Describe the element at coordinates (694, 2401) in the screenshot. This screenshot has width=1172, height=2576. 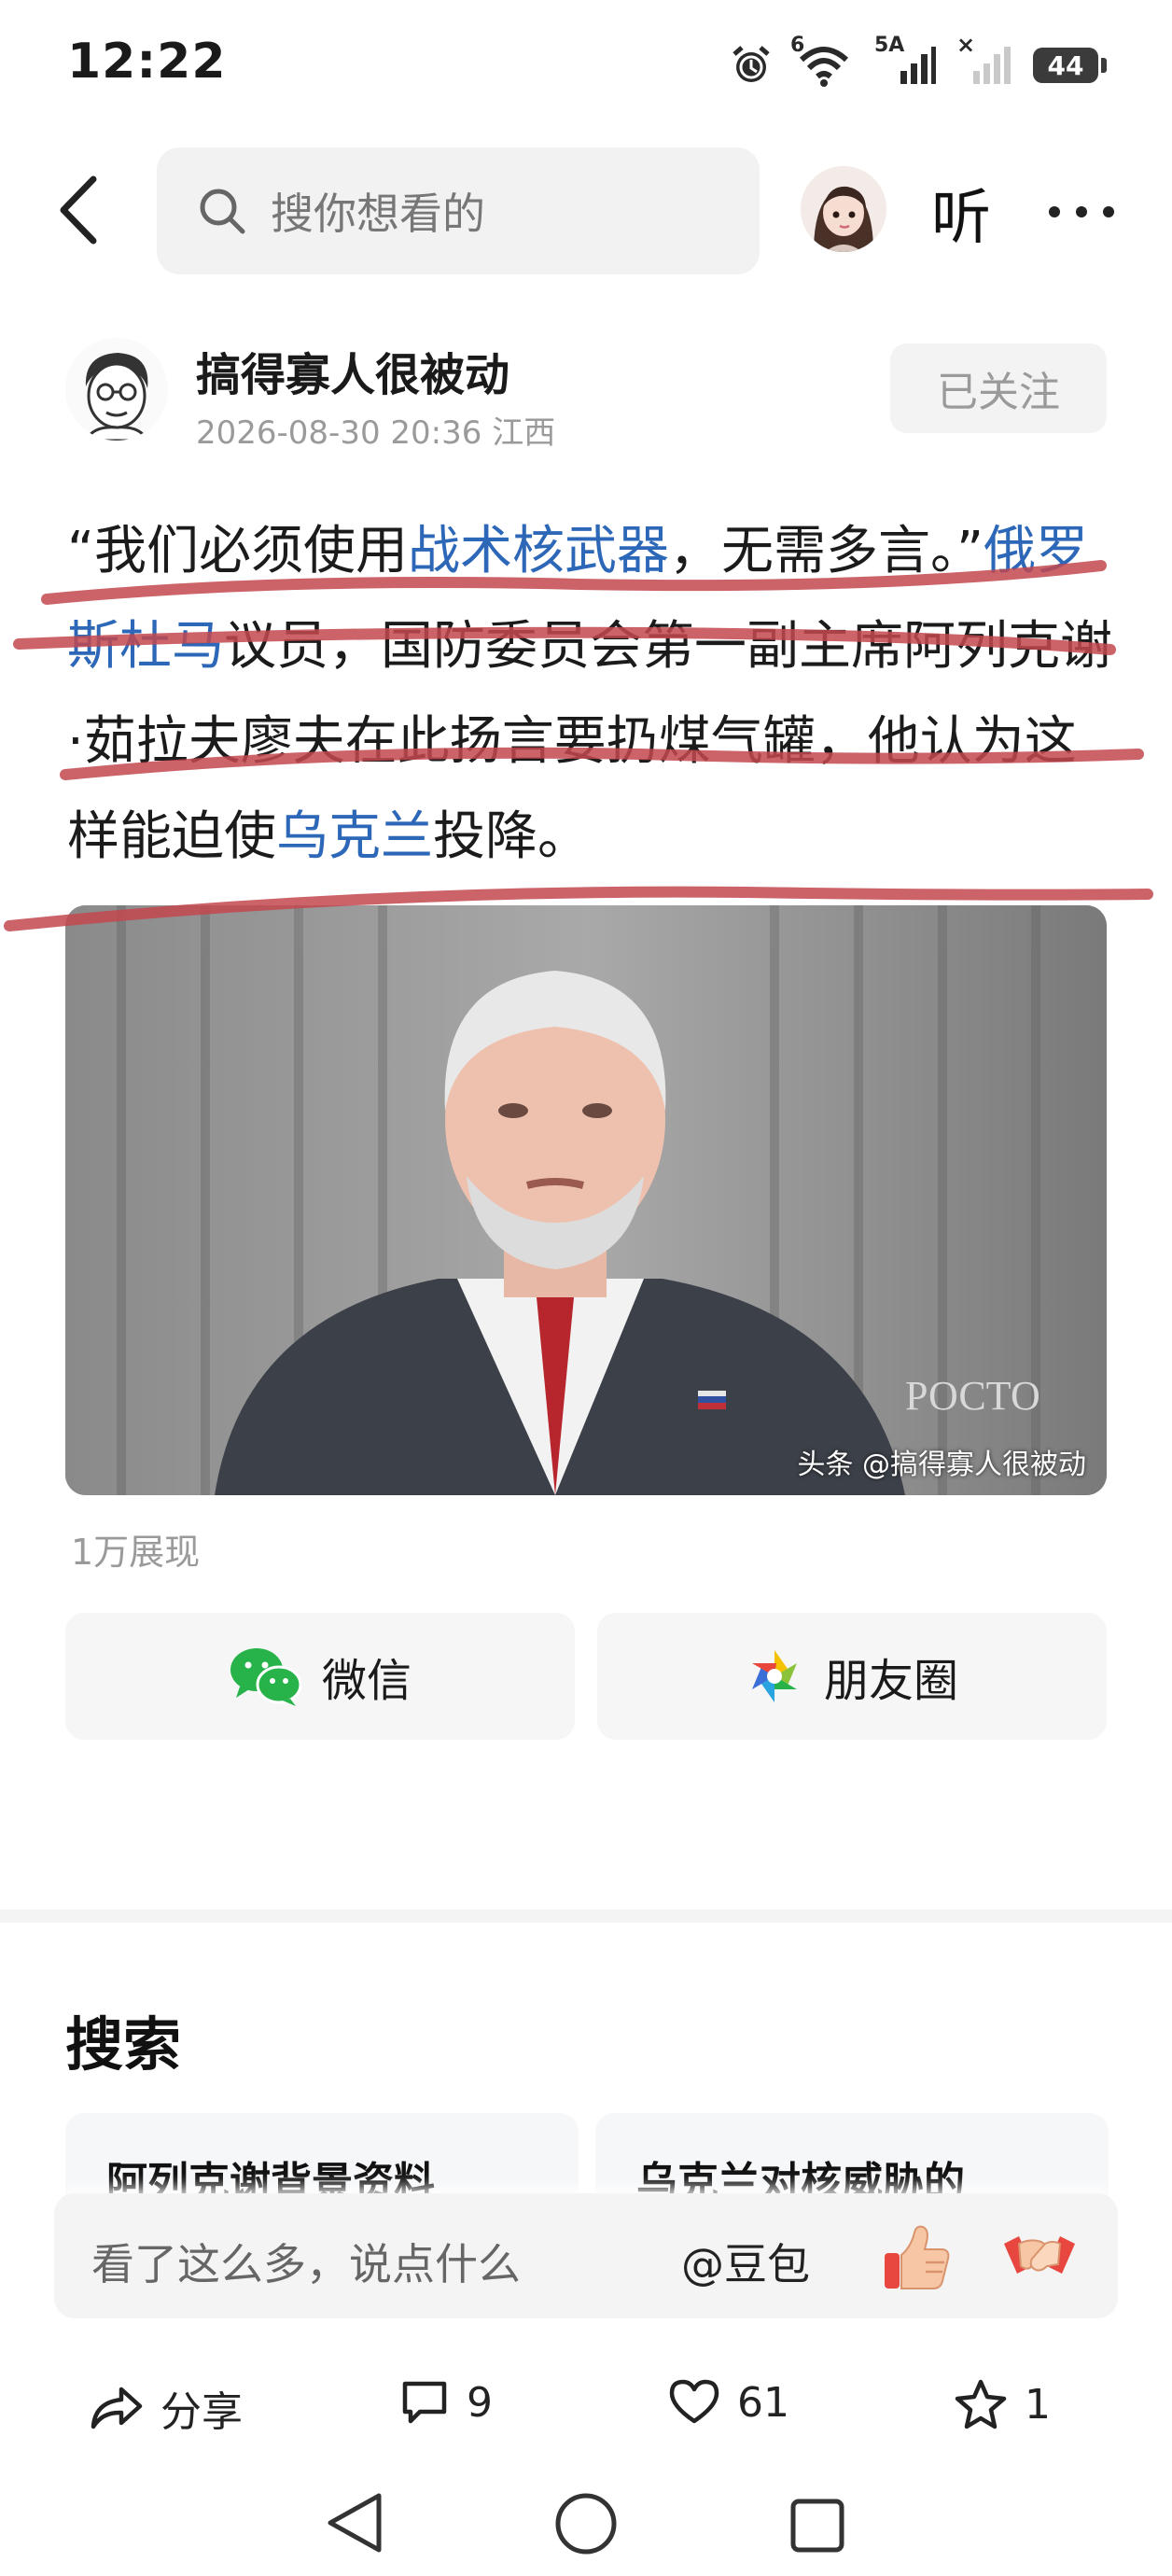
I see `like-icon` at that location.